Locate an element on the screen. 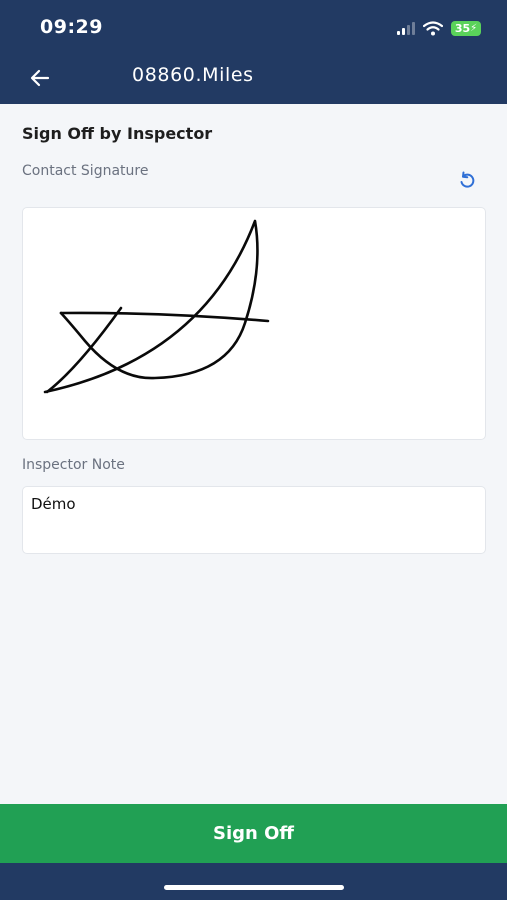 This screenshot has height=900, width=507. status-icons: 35 ⚡ is located at coordinates (439, 28).